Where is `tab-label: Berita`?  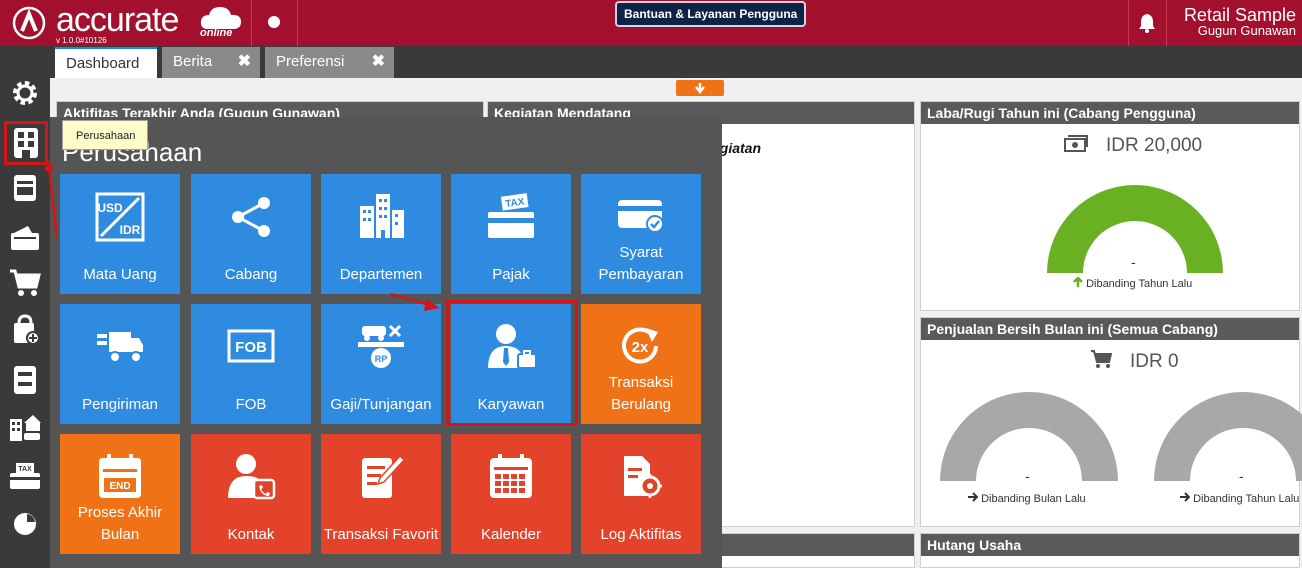
tab-label: Berita is located at coordinates (193, 61).